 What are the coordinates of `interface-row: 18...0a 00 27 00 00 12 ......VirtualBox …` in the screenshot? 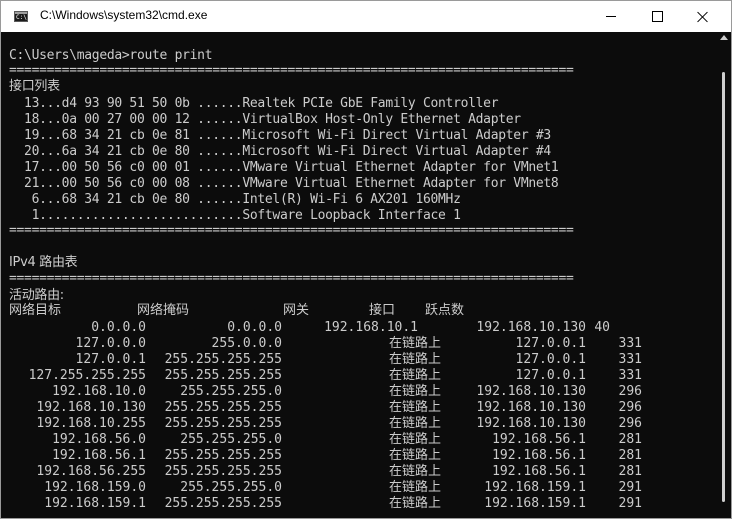 It's located at (265, 119).